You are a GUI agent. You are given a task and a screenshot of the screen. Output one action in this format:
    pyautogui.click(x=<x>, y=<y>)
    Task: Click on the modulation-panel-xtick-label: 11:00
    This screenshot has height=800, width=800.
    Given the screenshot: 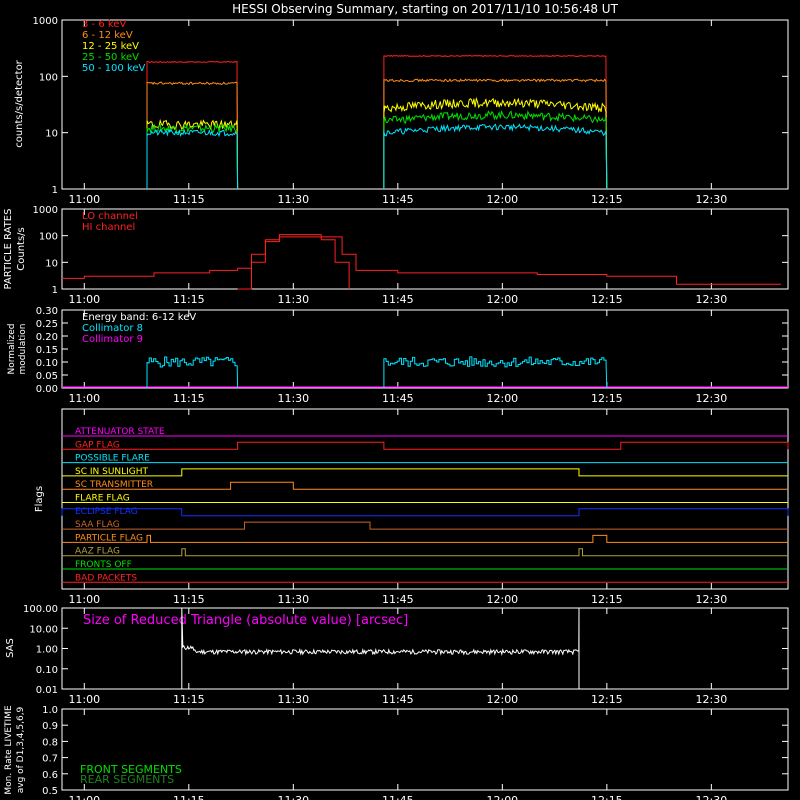 What is the action you would take?
    pyautogui.click(x=84, y=398)
    